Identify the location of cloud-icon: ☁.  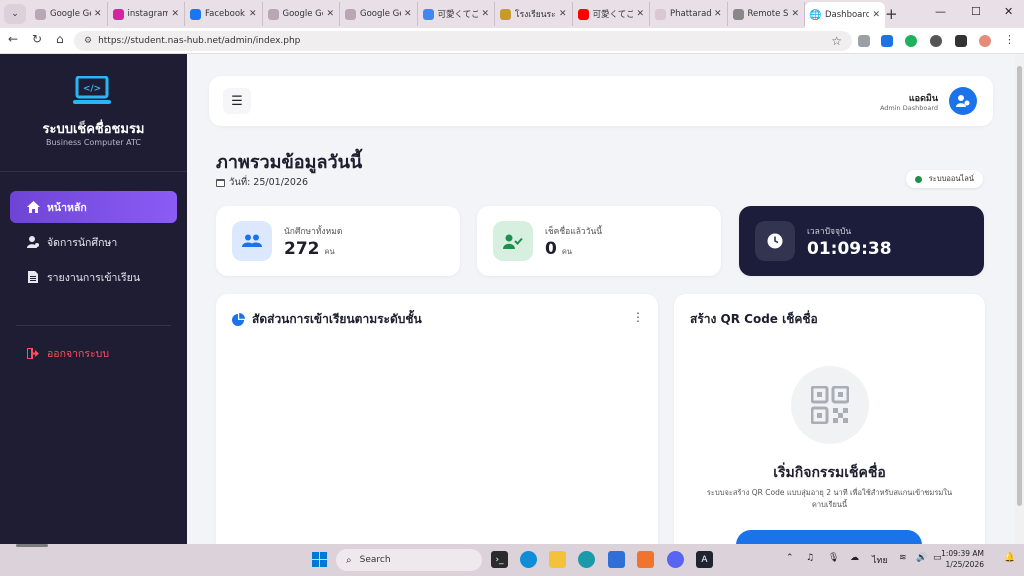
(854, 558).